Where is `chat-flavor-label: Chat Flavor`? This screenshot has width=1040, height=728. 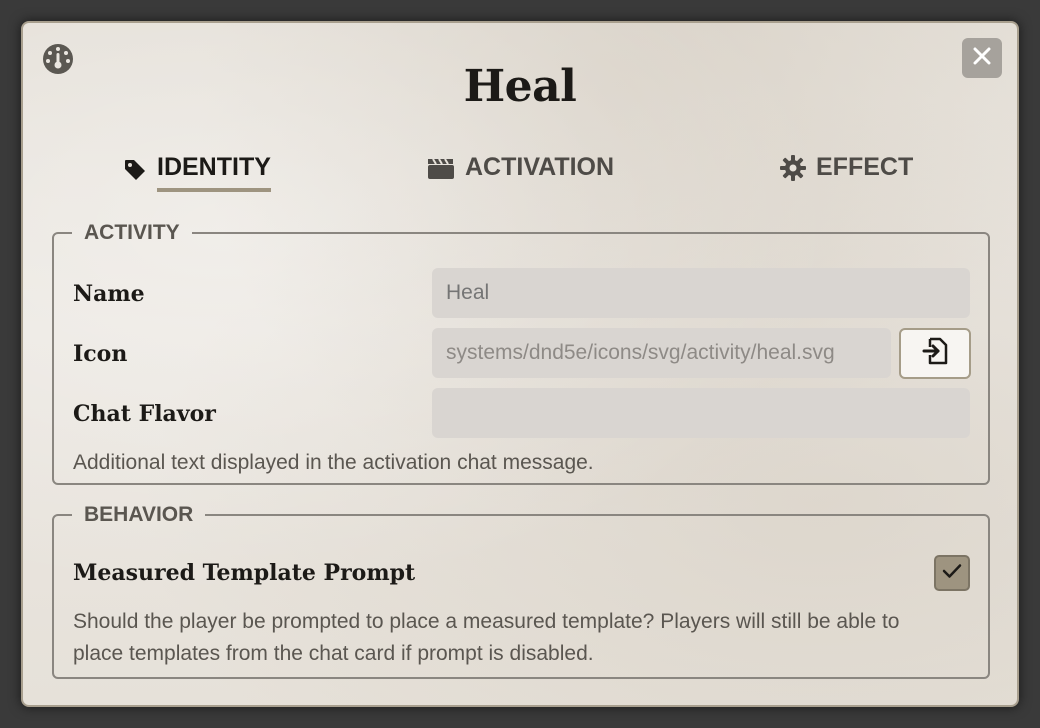
chat-flavor-label: Chat Flavor is located at coordinates (144, 414).